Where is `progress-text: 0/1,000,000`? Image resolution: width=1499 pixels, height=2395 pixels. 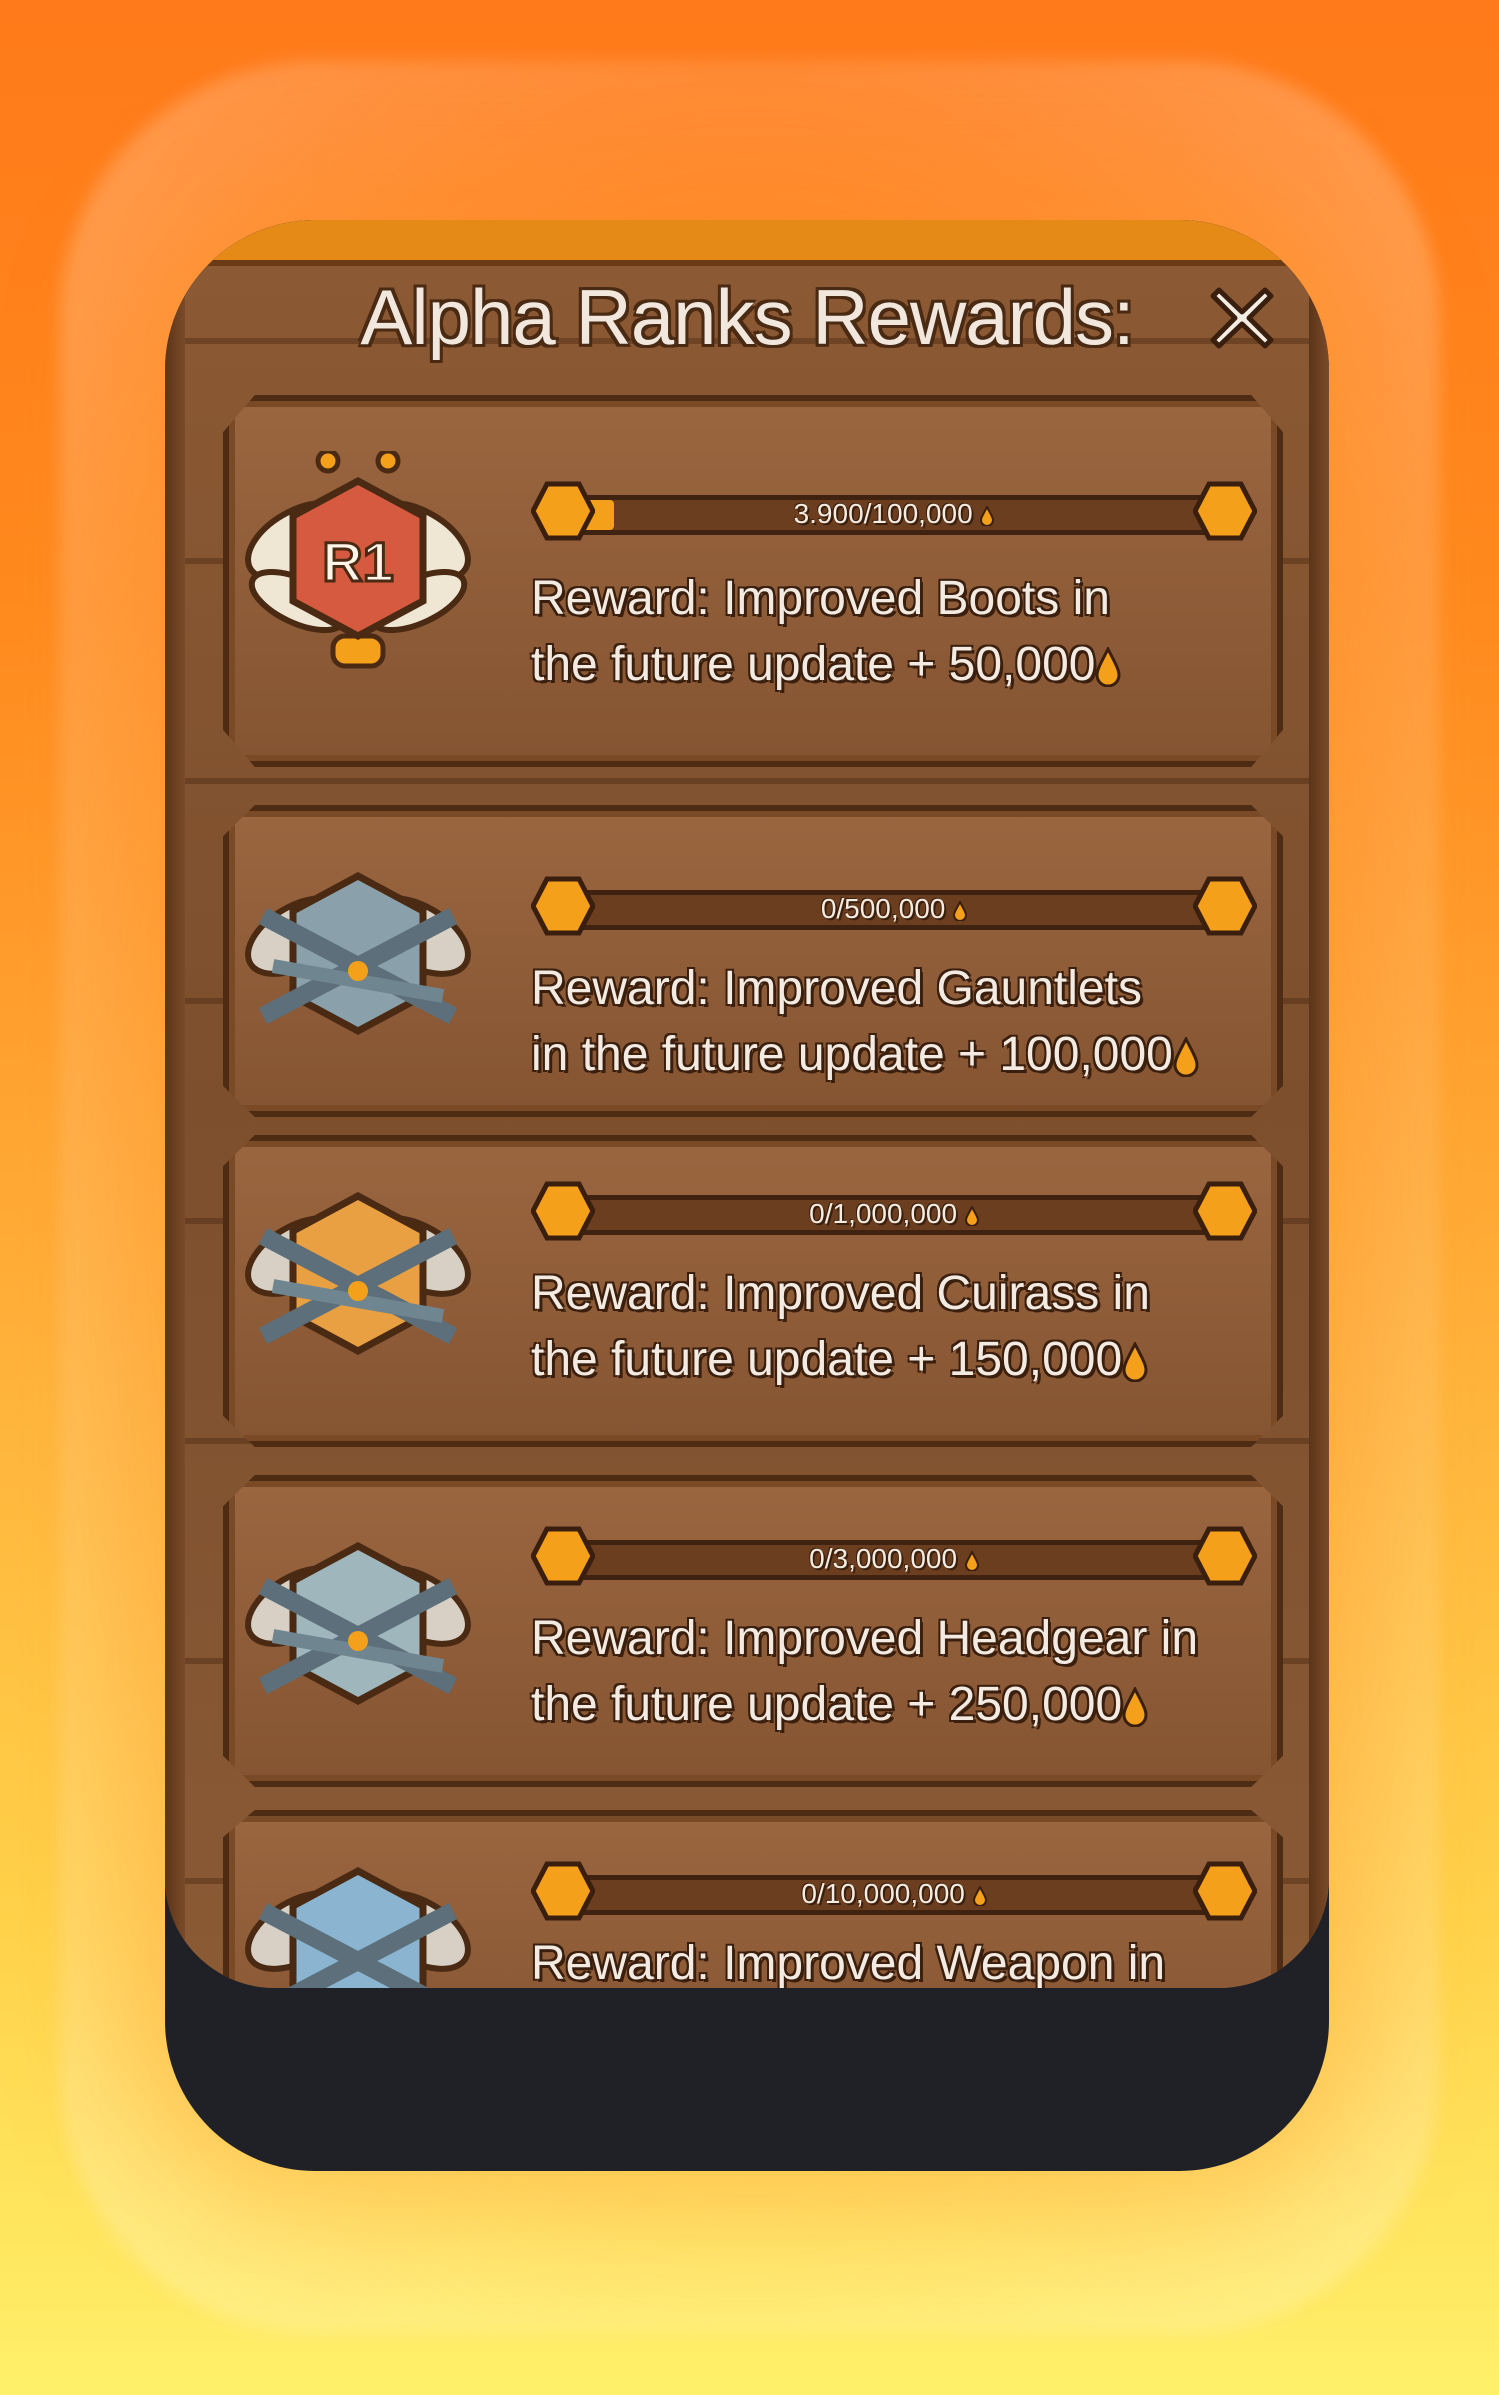 progress-text: 0/1,000,000 is located at coordinates (894, 1214).